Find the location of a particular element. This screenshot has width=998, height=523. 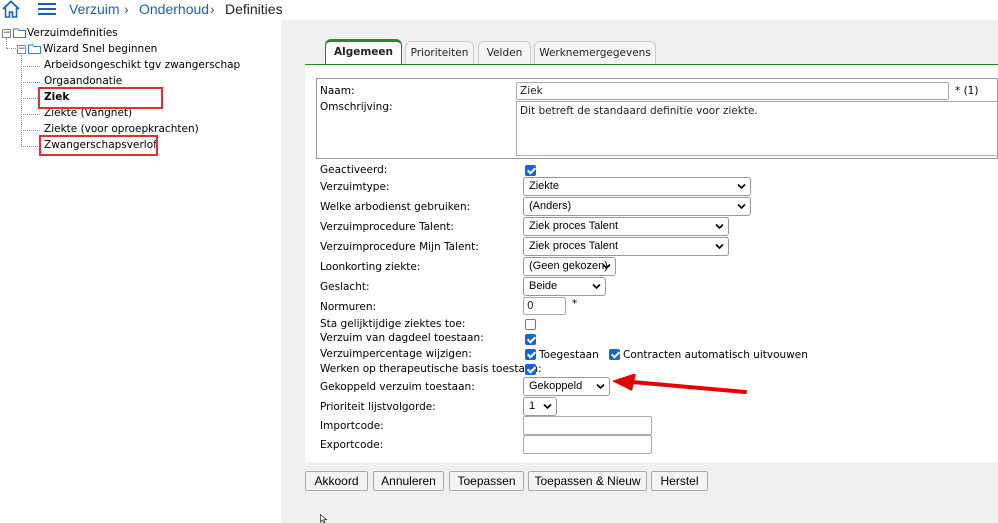

arbodienst-label: Welke arbodienst gebruiken: is located at coordinates (395, 207).